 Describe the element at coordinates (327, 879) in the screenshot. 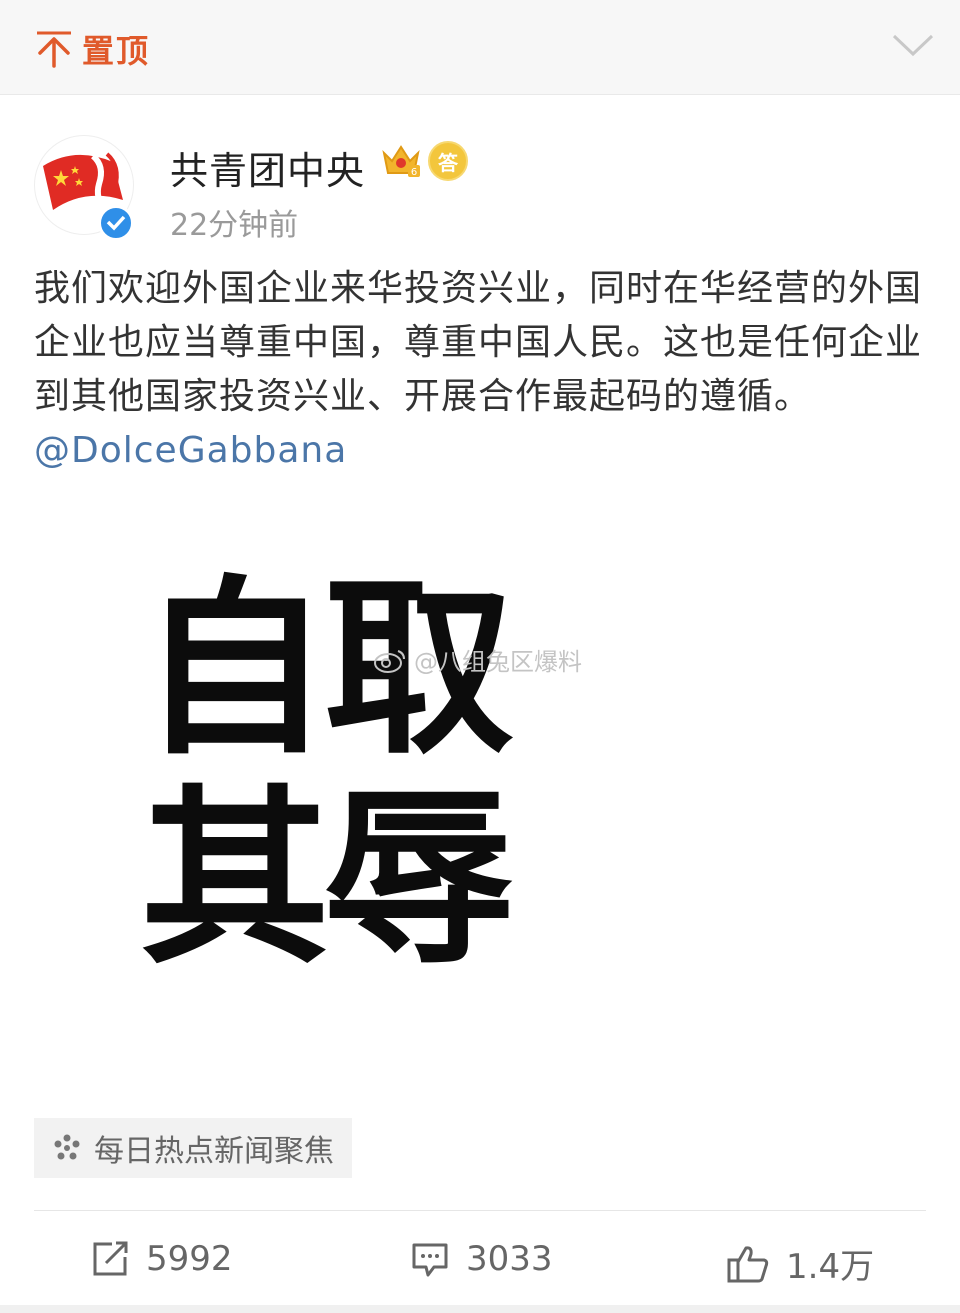

I see `image-line-2: 其辱` at that location.